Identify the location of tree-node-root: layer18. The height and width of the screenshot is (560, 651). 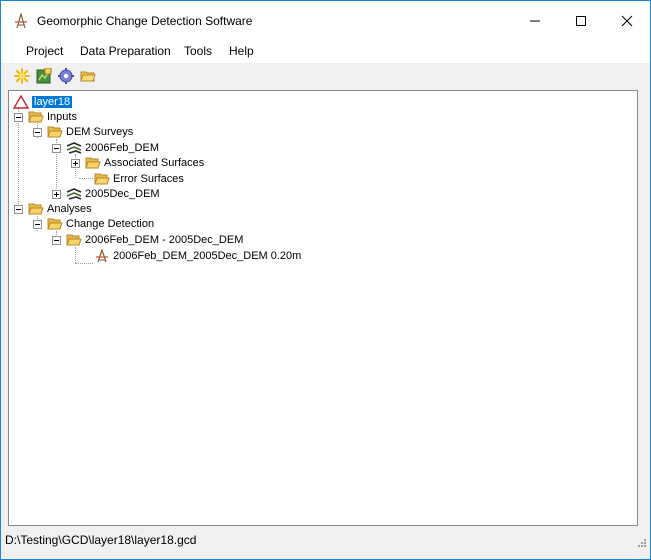
(43, 101).